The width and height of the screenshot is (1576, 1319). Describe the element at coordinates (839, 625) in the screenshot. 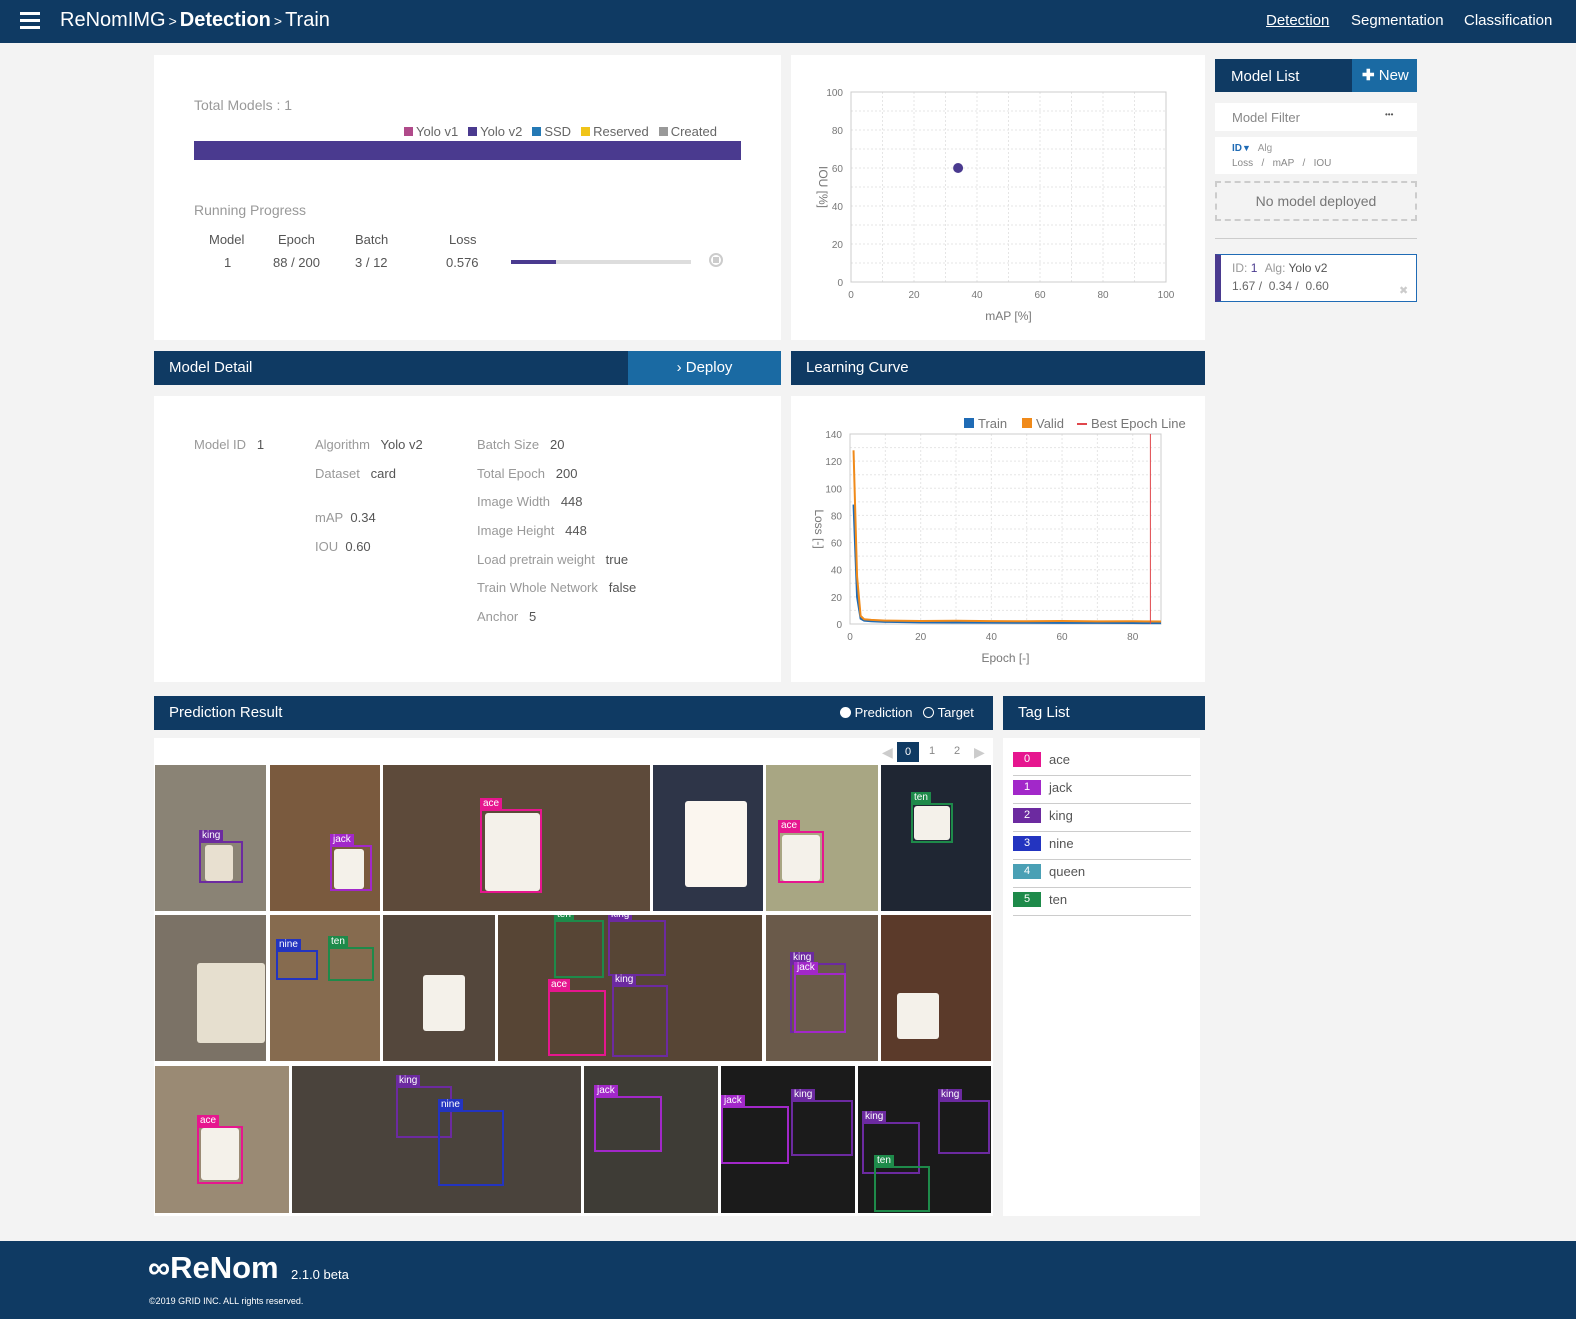

I see `y-tick-label: 0` at that location.